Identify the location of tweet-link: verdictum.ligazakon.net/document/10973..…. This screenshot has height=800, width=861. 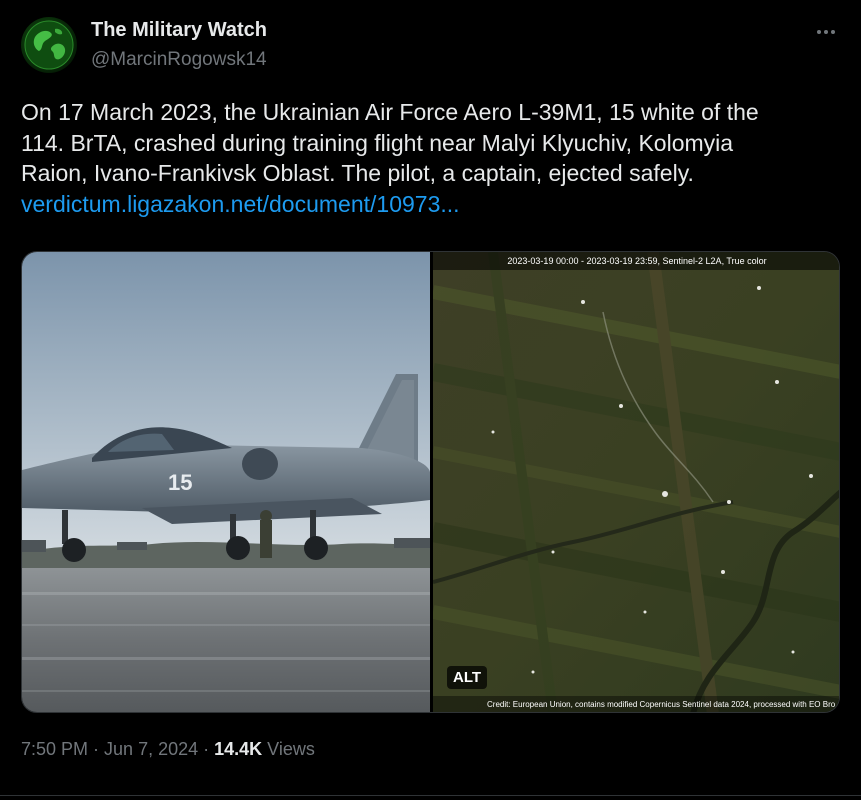
(240, 204).